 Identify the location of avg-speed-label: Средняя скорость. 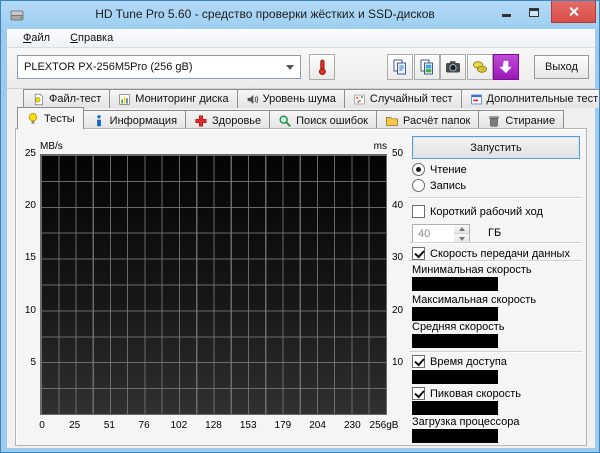
(458, 327).